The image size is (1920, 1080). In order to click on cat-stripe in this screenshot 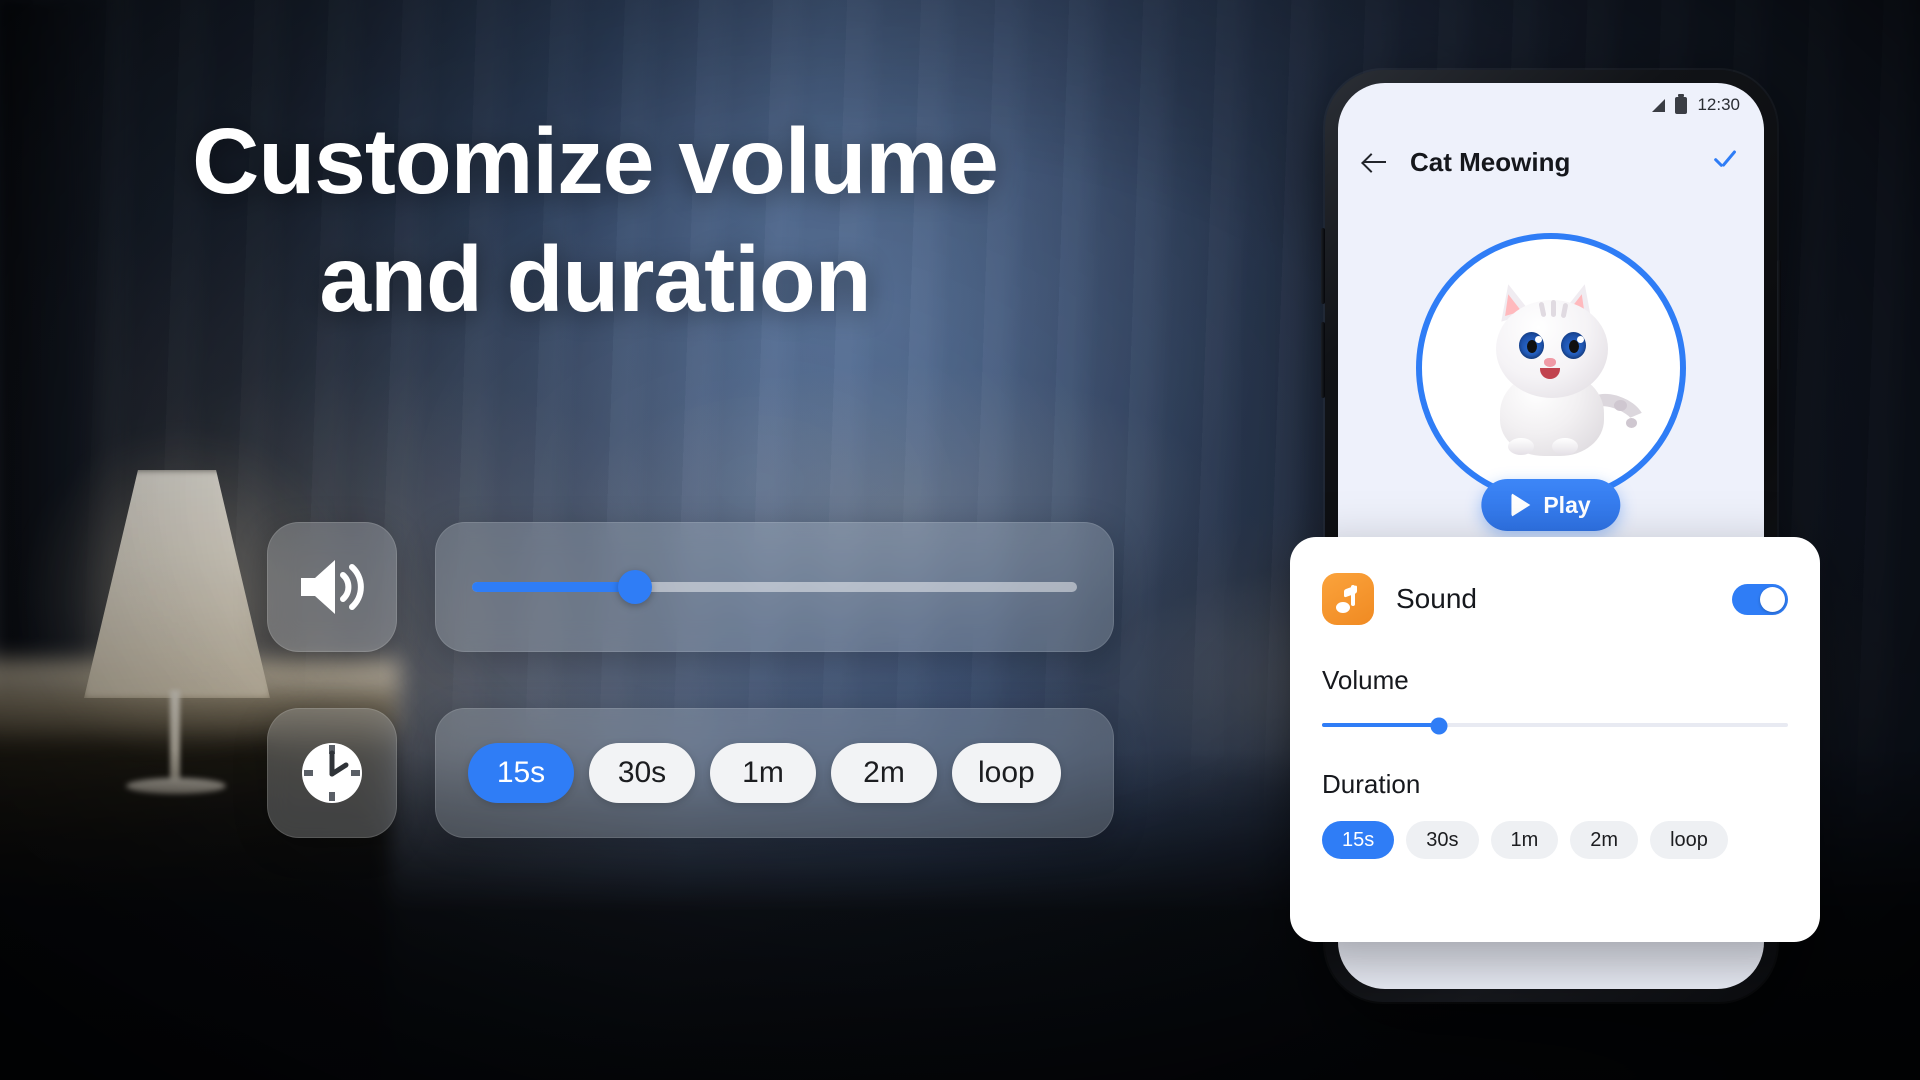, I will do `click(1553, 309)`.